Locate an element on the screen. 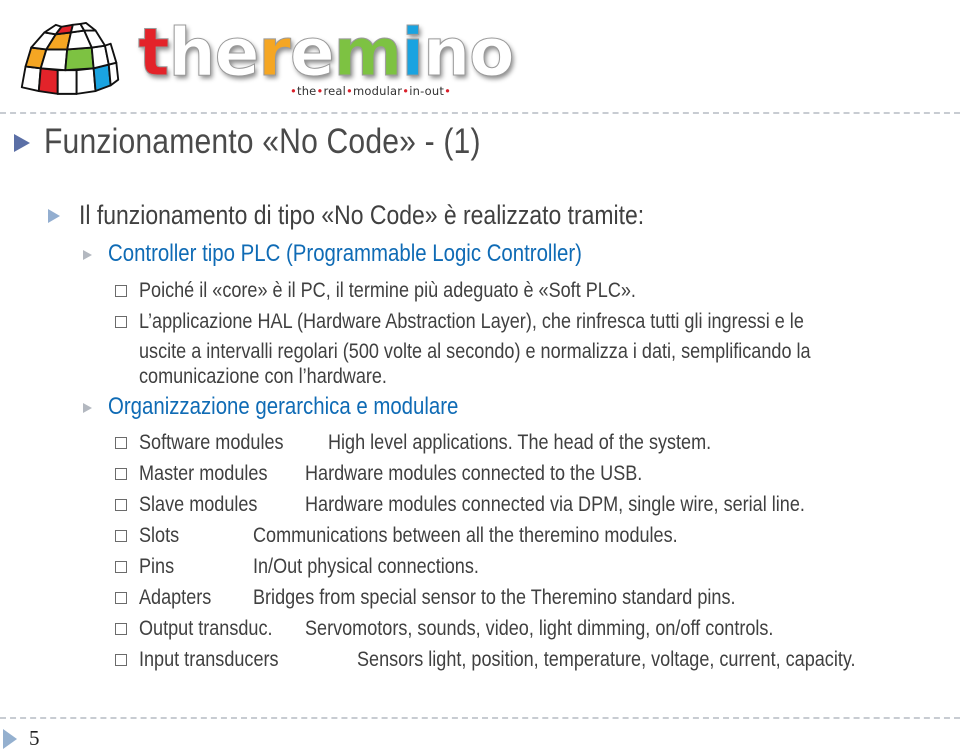 The height and width of the screenshot is (751, 960). module-name: Pins is located at coordinates (157, 566).